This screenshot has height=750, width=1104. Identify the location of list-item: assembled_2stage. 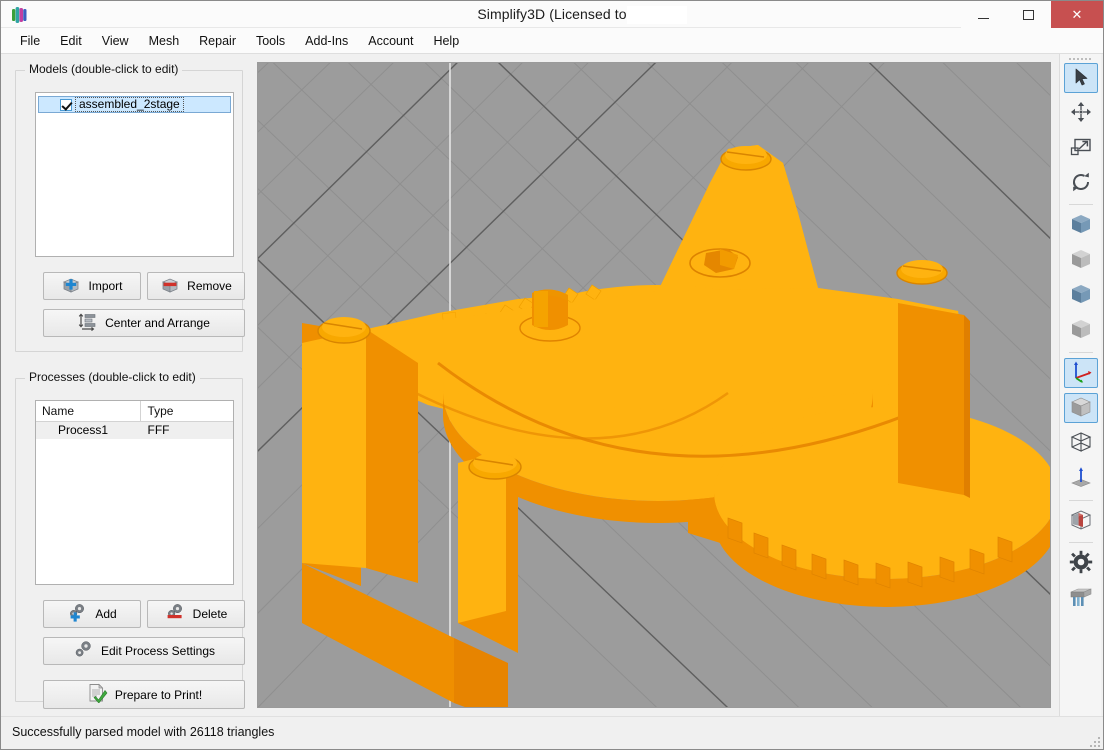
(134, 104).